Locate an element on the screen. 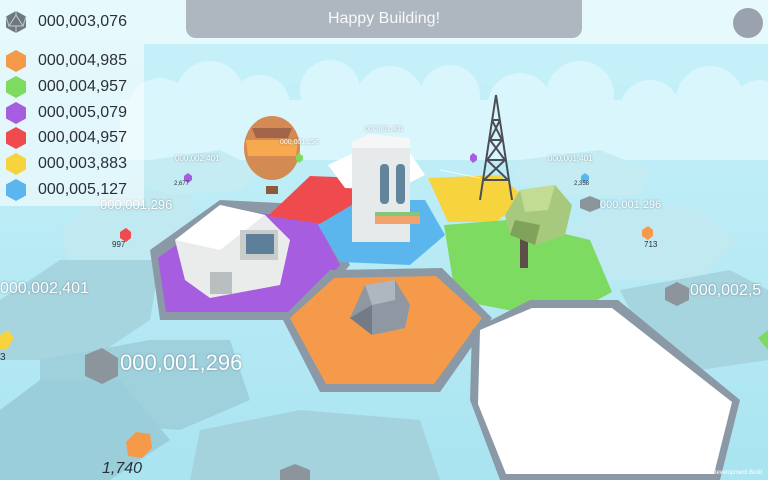 This screenshot has width=768, height=480. resource-row-blue: 000,005,127 is located at coordinates (65, 190).